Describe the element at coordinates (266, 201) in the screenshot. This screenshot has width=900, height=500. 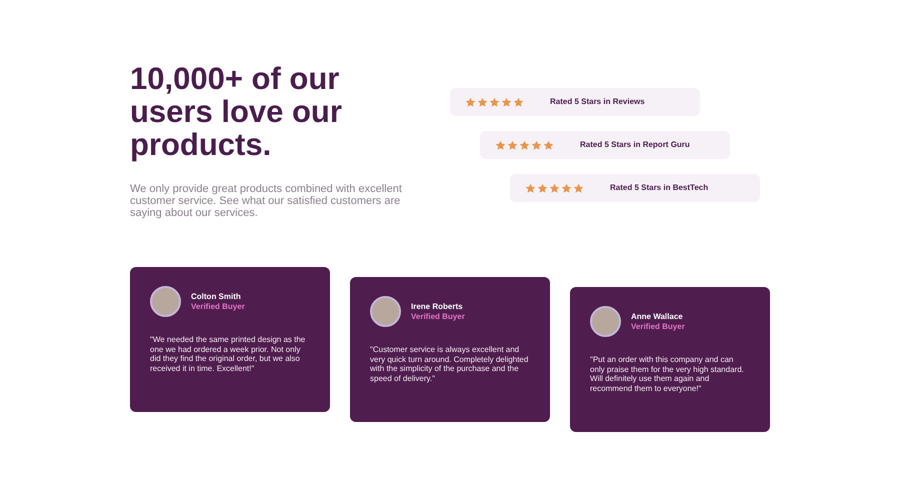
I see `intro-text: We only provide great products combined with excellent customer service. See what our satisfied customers are saying about our services.` at that location.